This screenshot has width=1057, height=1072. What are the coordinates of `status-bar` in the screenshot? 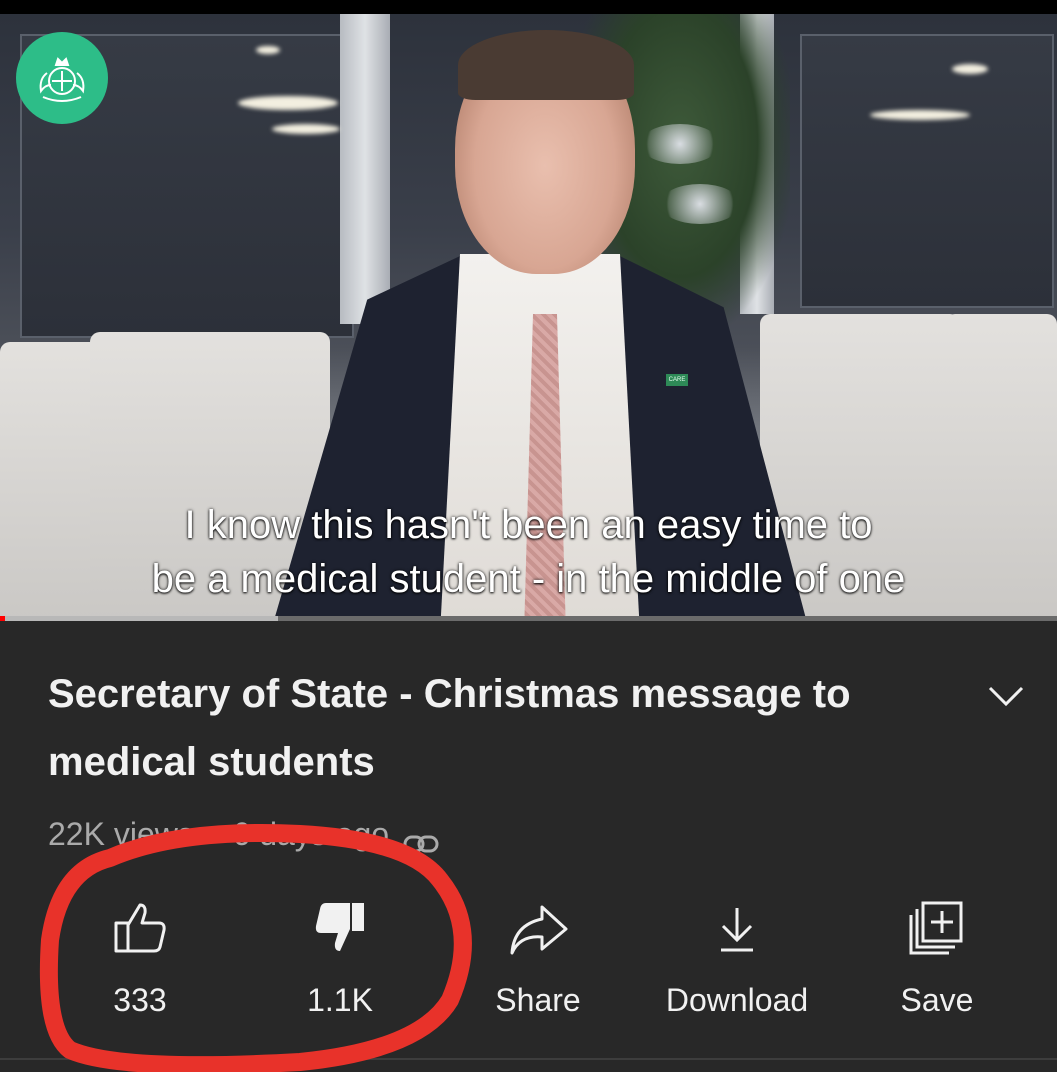 It's located at (528, 7).